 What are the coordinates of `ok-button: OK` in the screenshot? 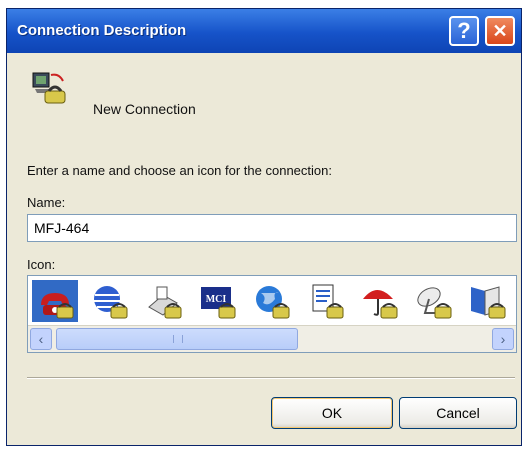 It's located at (332, 413).